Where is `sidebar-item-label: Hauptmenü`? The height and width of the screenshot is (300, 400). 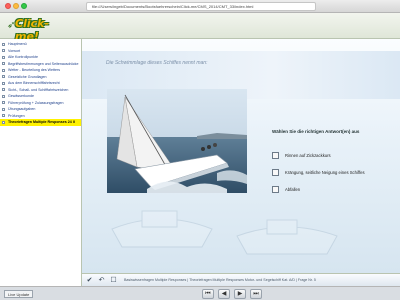
sidebar-item-label: Hauptmenü is located at coordinates (17, 44).